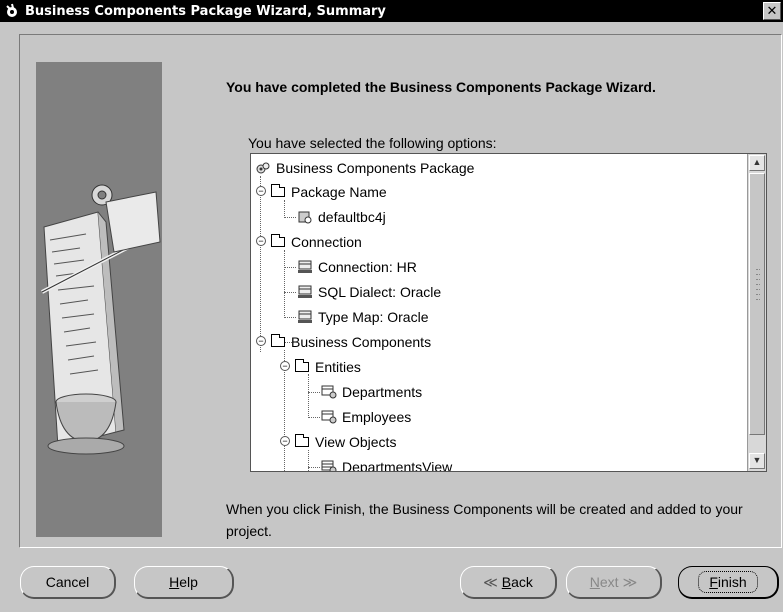 Image resolution: width=783 pixels, height=612 pixels. I want to click on tree-item-label: Departments, so click(382, 391).